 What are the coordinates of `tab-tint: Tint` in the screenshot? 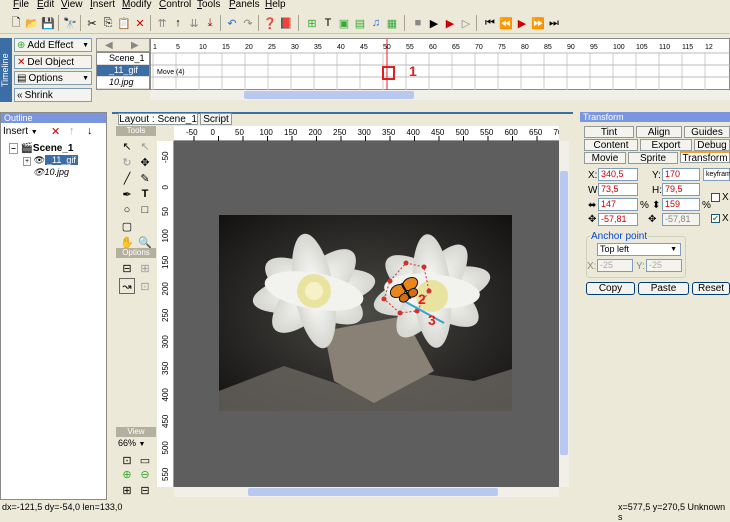 It's located at (609, 132).